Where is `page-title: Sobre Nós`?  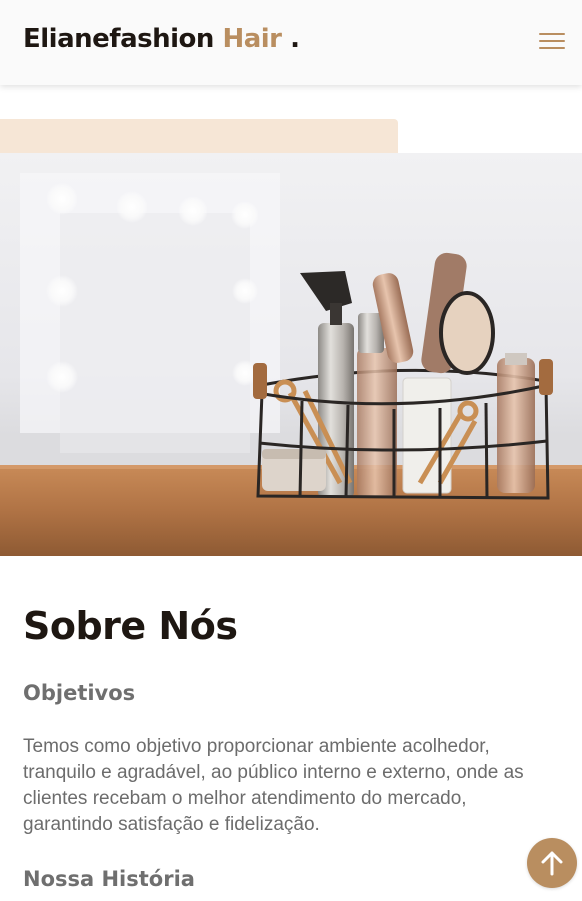
page-title: Sobre Nós is located at coordinates (130, 626).